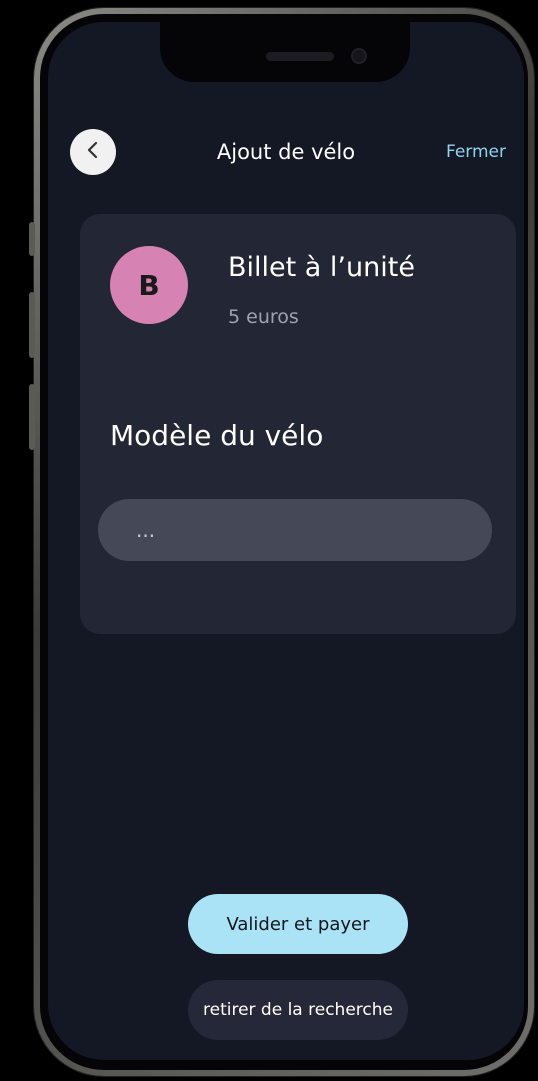 The height and width of the screenshot is (1081, 538). I want to click on ticket-price: 5 euros, so click(263, 317).